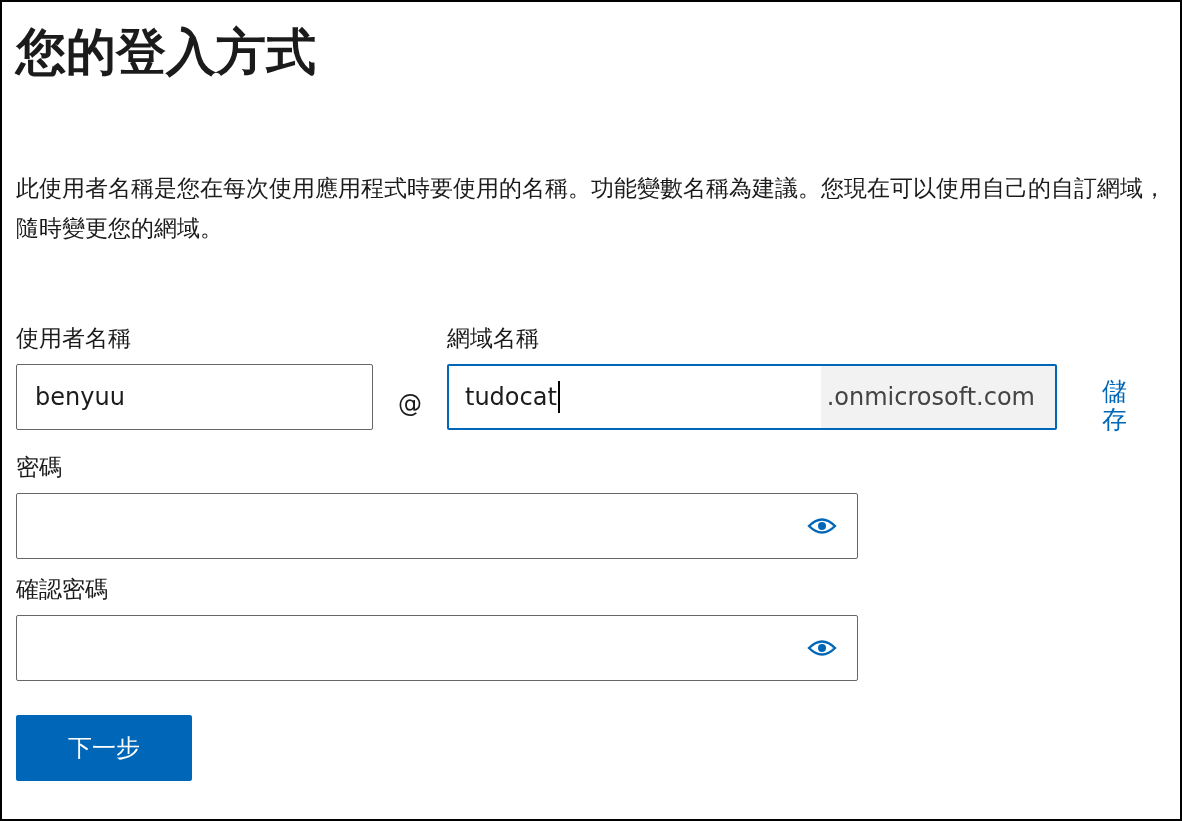 This screenshot has width=1182, height=821. Describe the element at coordinates (493, 338) in the screenshot. I see `domain-label: 網域名稱` at that location.